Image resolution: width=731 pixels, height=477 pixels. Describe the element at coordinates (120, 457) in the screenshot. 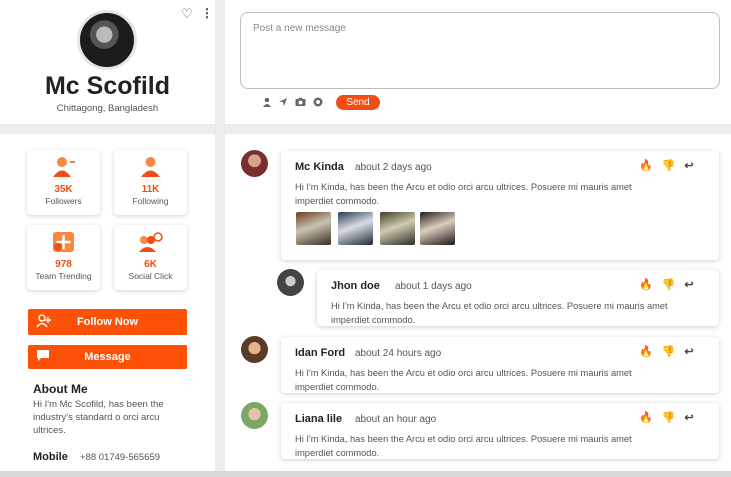

I see `mobile-value: +88 01749-565659` at that location.